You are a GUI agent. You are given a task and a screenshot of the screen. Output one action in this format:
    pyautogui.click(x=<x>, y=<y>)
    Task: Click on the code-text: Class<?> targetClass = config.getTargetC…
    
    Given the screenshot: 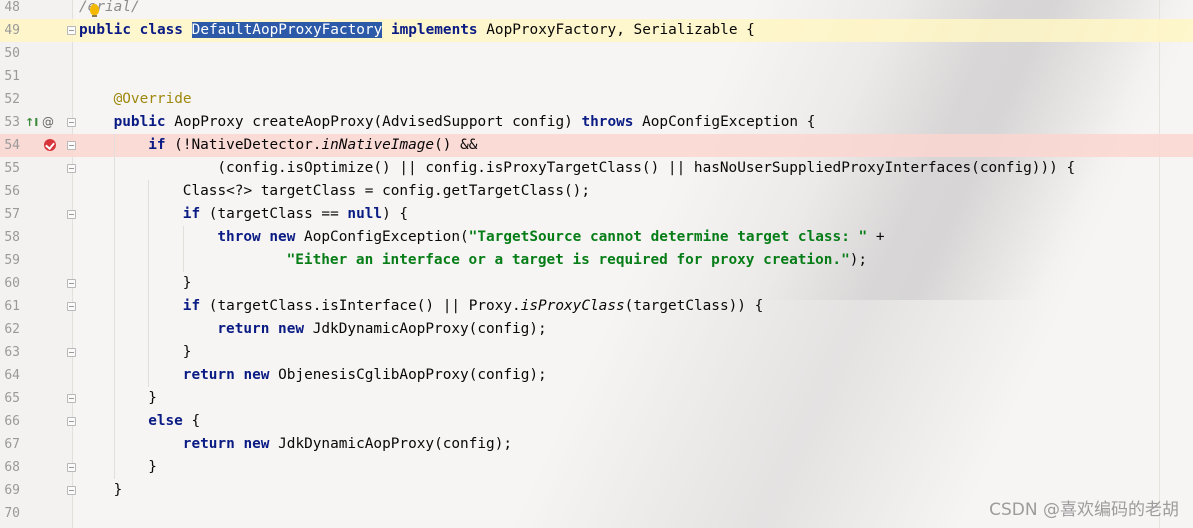 What is the action you would take?
    pyautogui.click(x=386, y=191)
    